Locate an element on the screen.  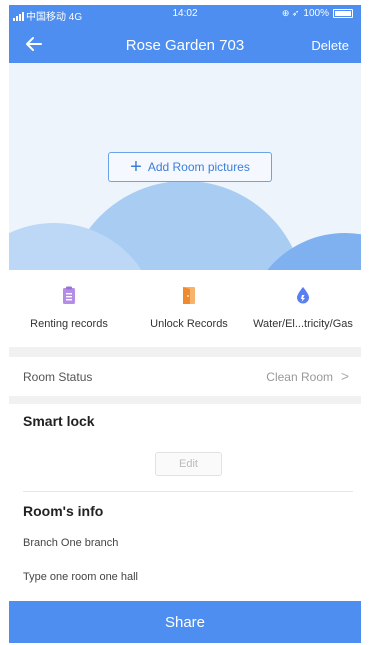
utilities-button: Water/El...tricity/Gas is located at coordinates (303, 302).